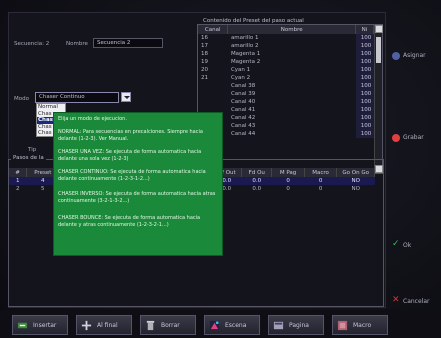 The height and width of the screenshot is (338, 441). What do you see at coordinates (204, 62) in the screenshot?
I see `preset-cell-canal: 19` at bounding box center [204, 62].